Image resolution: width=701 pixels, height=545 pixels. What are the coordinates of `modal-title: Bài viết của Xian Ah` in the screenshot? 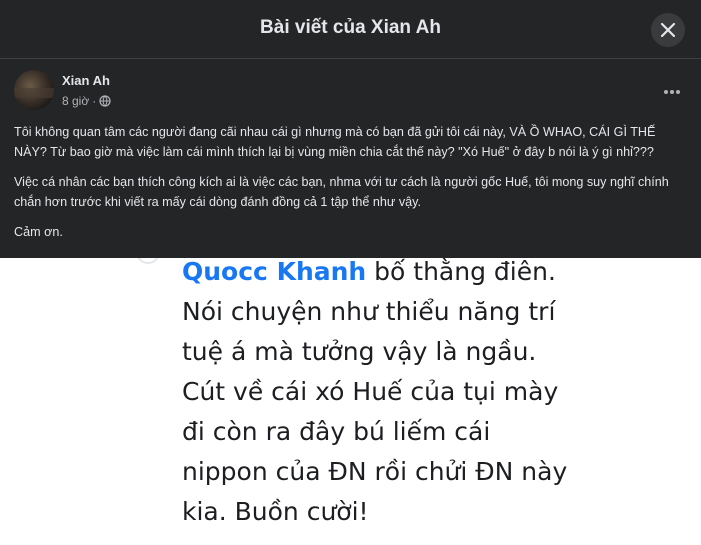 It's located at (350, 27).